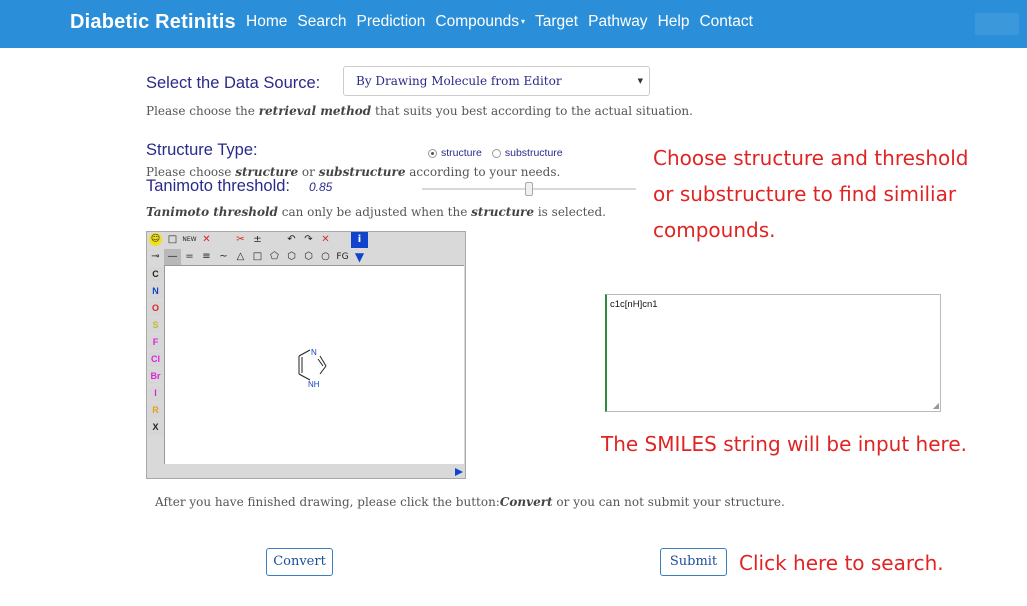  What do you see at coordinates (617, 22) in the screenshot?
I see `nav-pathway: Pathway` at bounding box center [617, 22].